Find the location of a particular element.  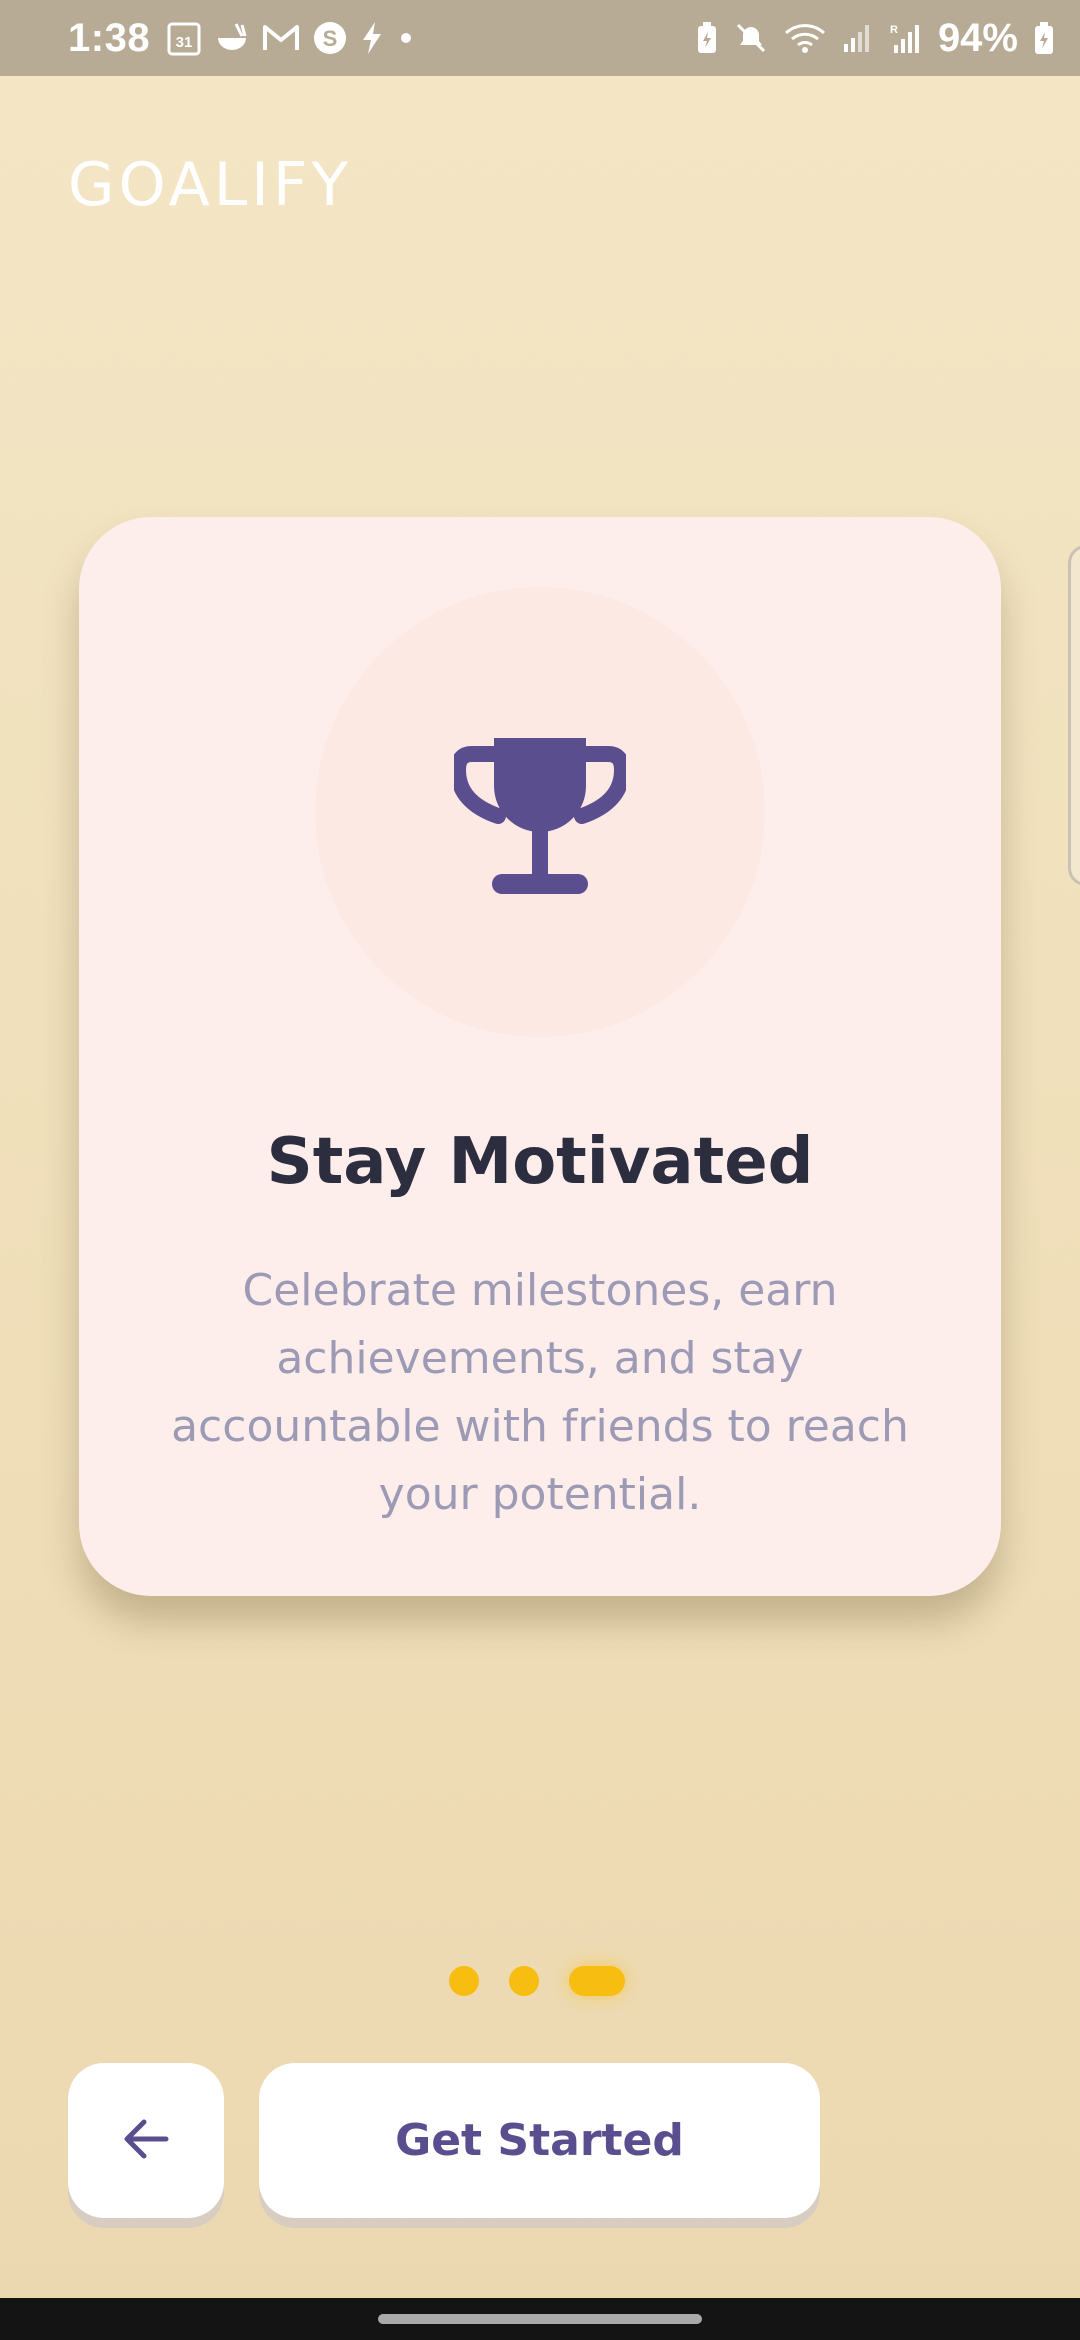

s-app-icon: S is located at coordinates (330, 38).